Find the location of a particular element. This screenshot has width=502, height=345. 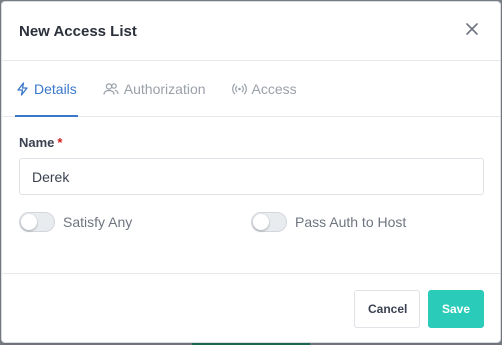

name-label-text: Name is located at coordinates (37, 142).